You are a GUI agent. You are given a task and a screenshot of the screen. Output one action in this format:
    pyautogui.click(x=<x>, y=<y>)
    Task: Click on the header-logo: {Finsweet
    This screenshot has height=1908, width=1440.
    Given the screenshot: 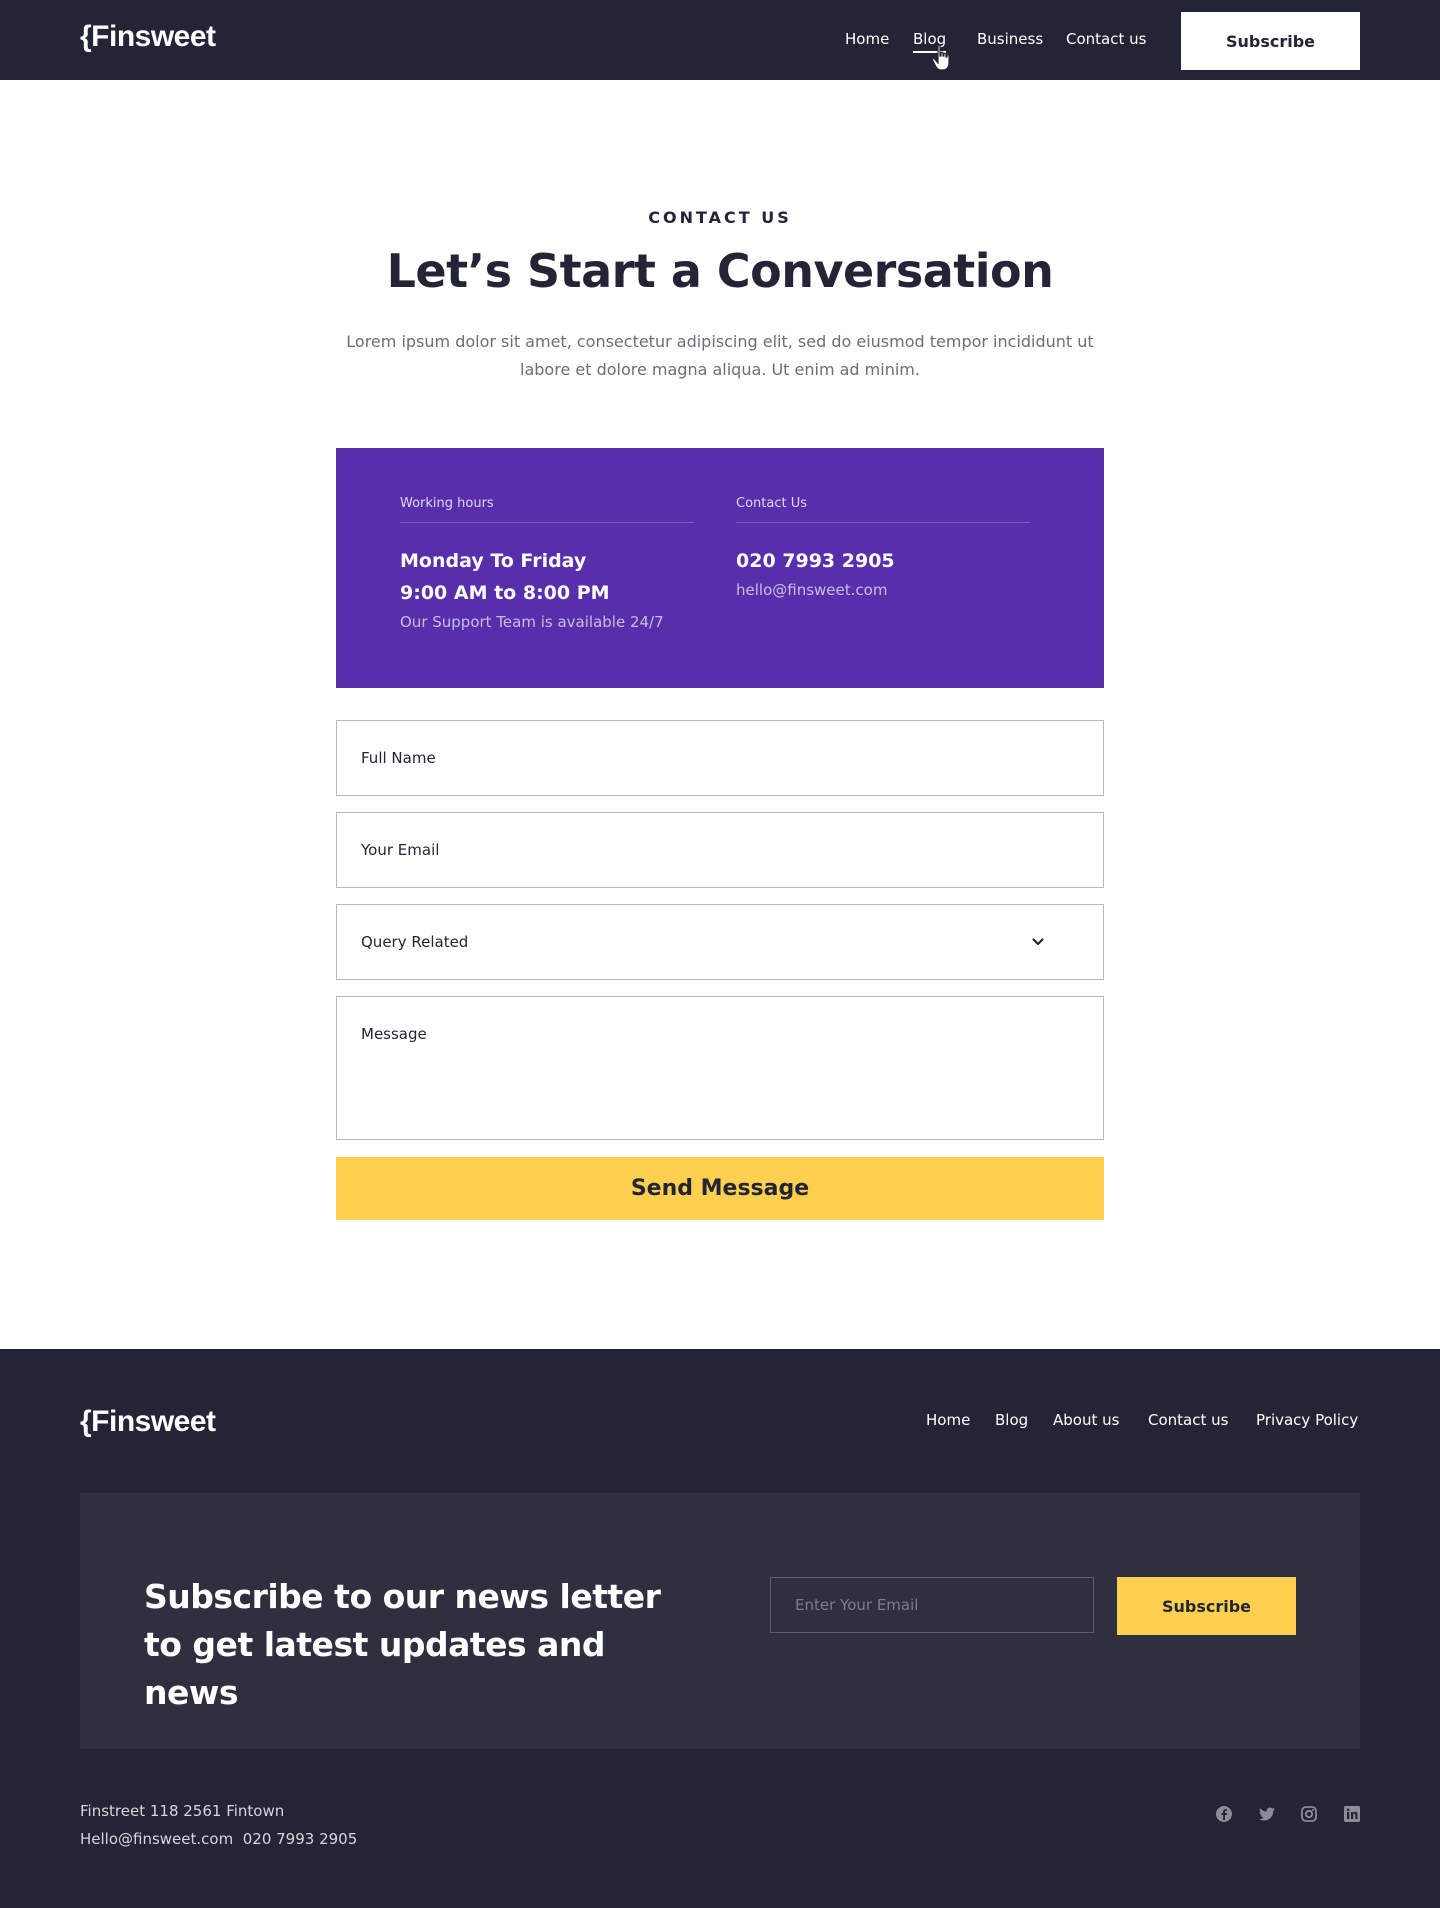 What is the action you would take?
    pyautogui.click(x=148, y=37)
    